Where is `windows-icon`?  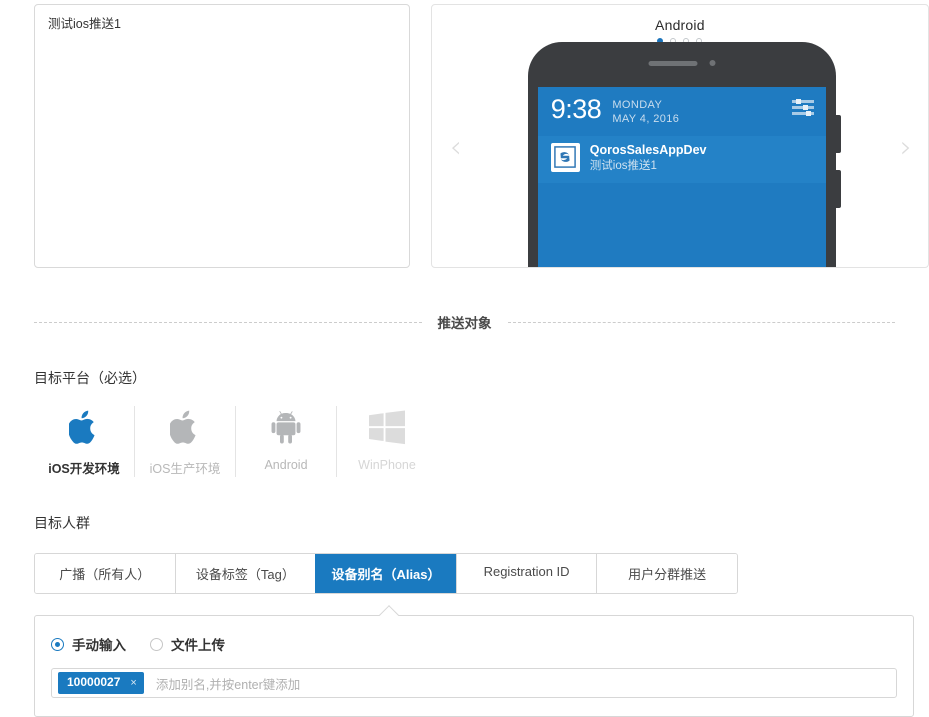 windows-icon is located at coordinates (387, 427).